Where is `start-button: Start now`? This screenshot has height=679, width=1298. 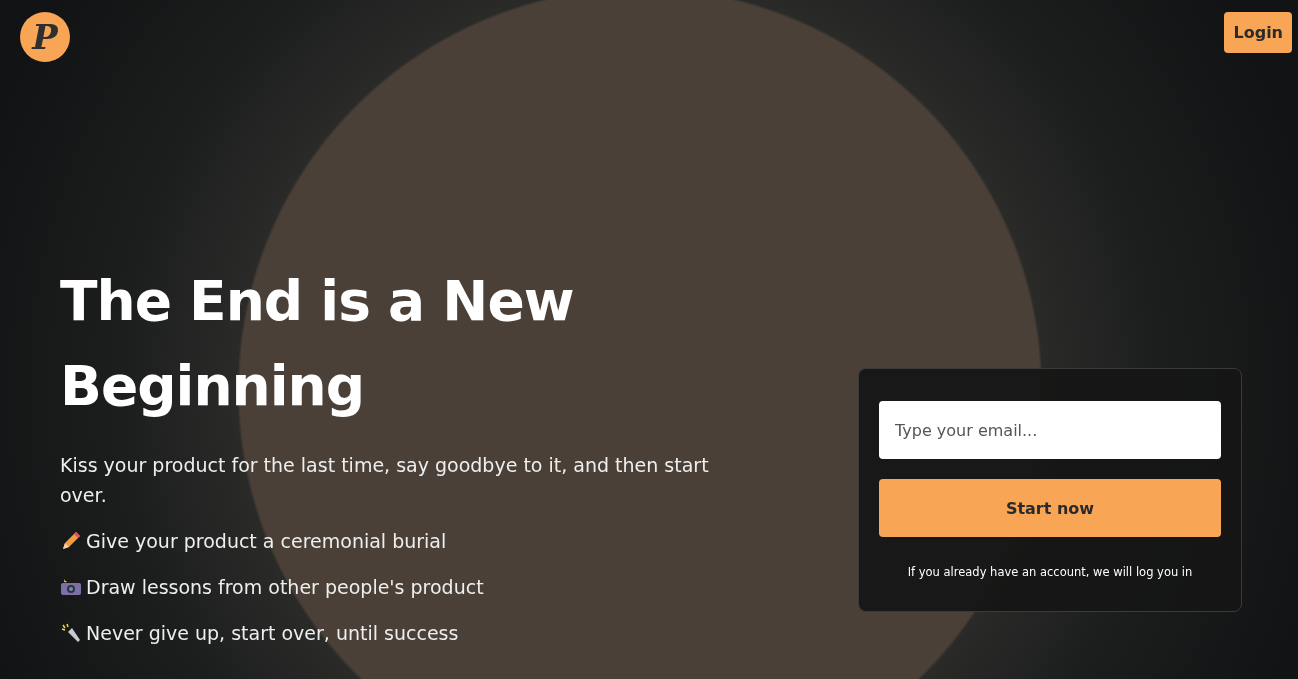 start-button: Start now is located at coordinates (1050, 508).